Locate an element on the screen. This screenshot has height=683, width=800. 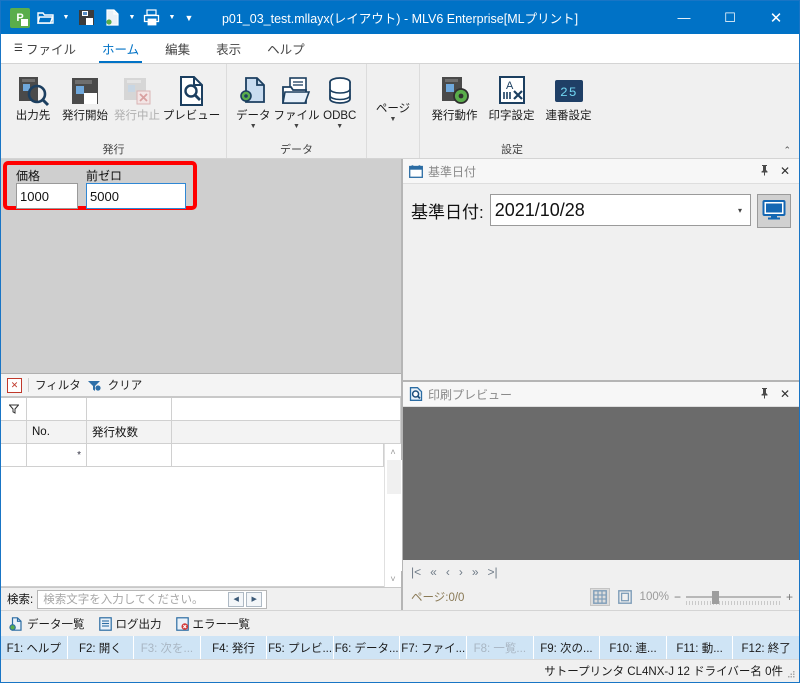
search-input: 検索文字を入力してください。 ◀ ▶ is located at coordinates (152, 599).